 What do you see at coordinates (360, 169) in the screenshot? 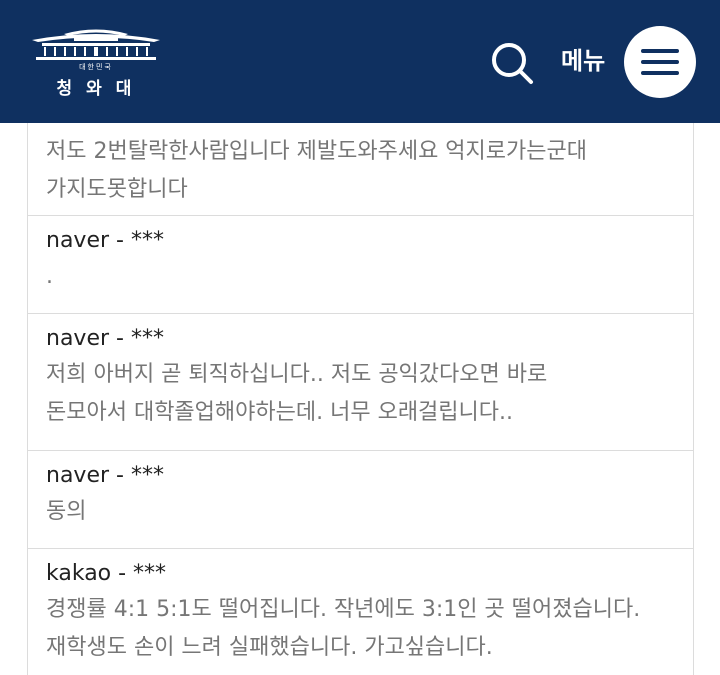
I see `comment-item: 저도 2번탈락한사람입니다 제발도와주세요 억지로가는군대 가지도못합니다` at bounding box center [360, 169].